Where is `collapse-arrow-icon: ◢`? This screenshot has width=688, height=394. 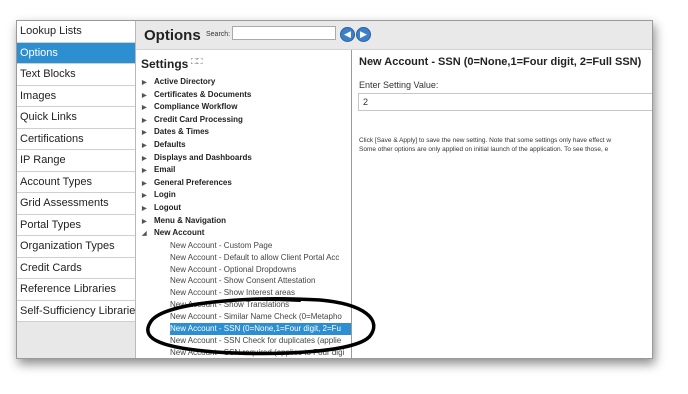
collapse-arrow-icon: ◢ is located at coordinates (144, 234).